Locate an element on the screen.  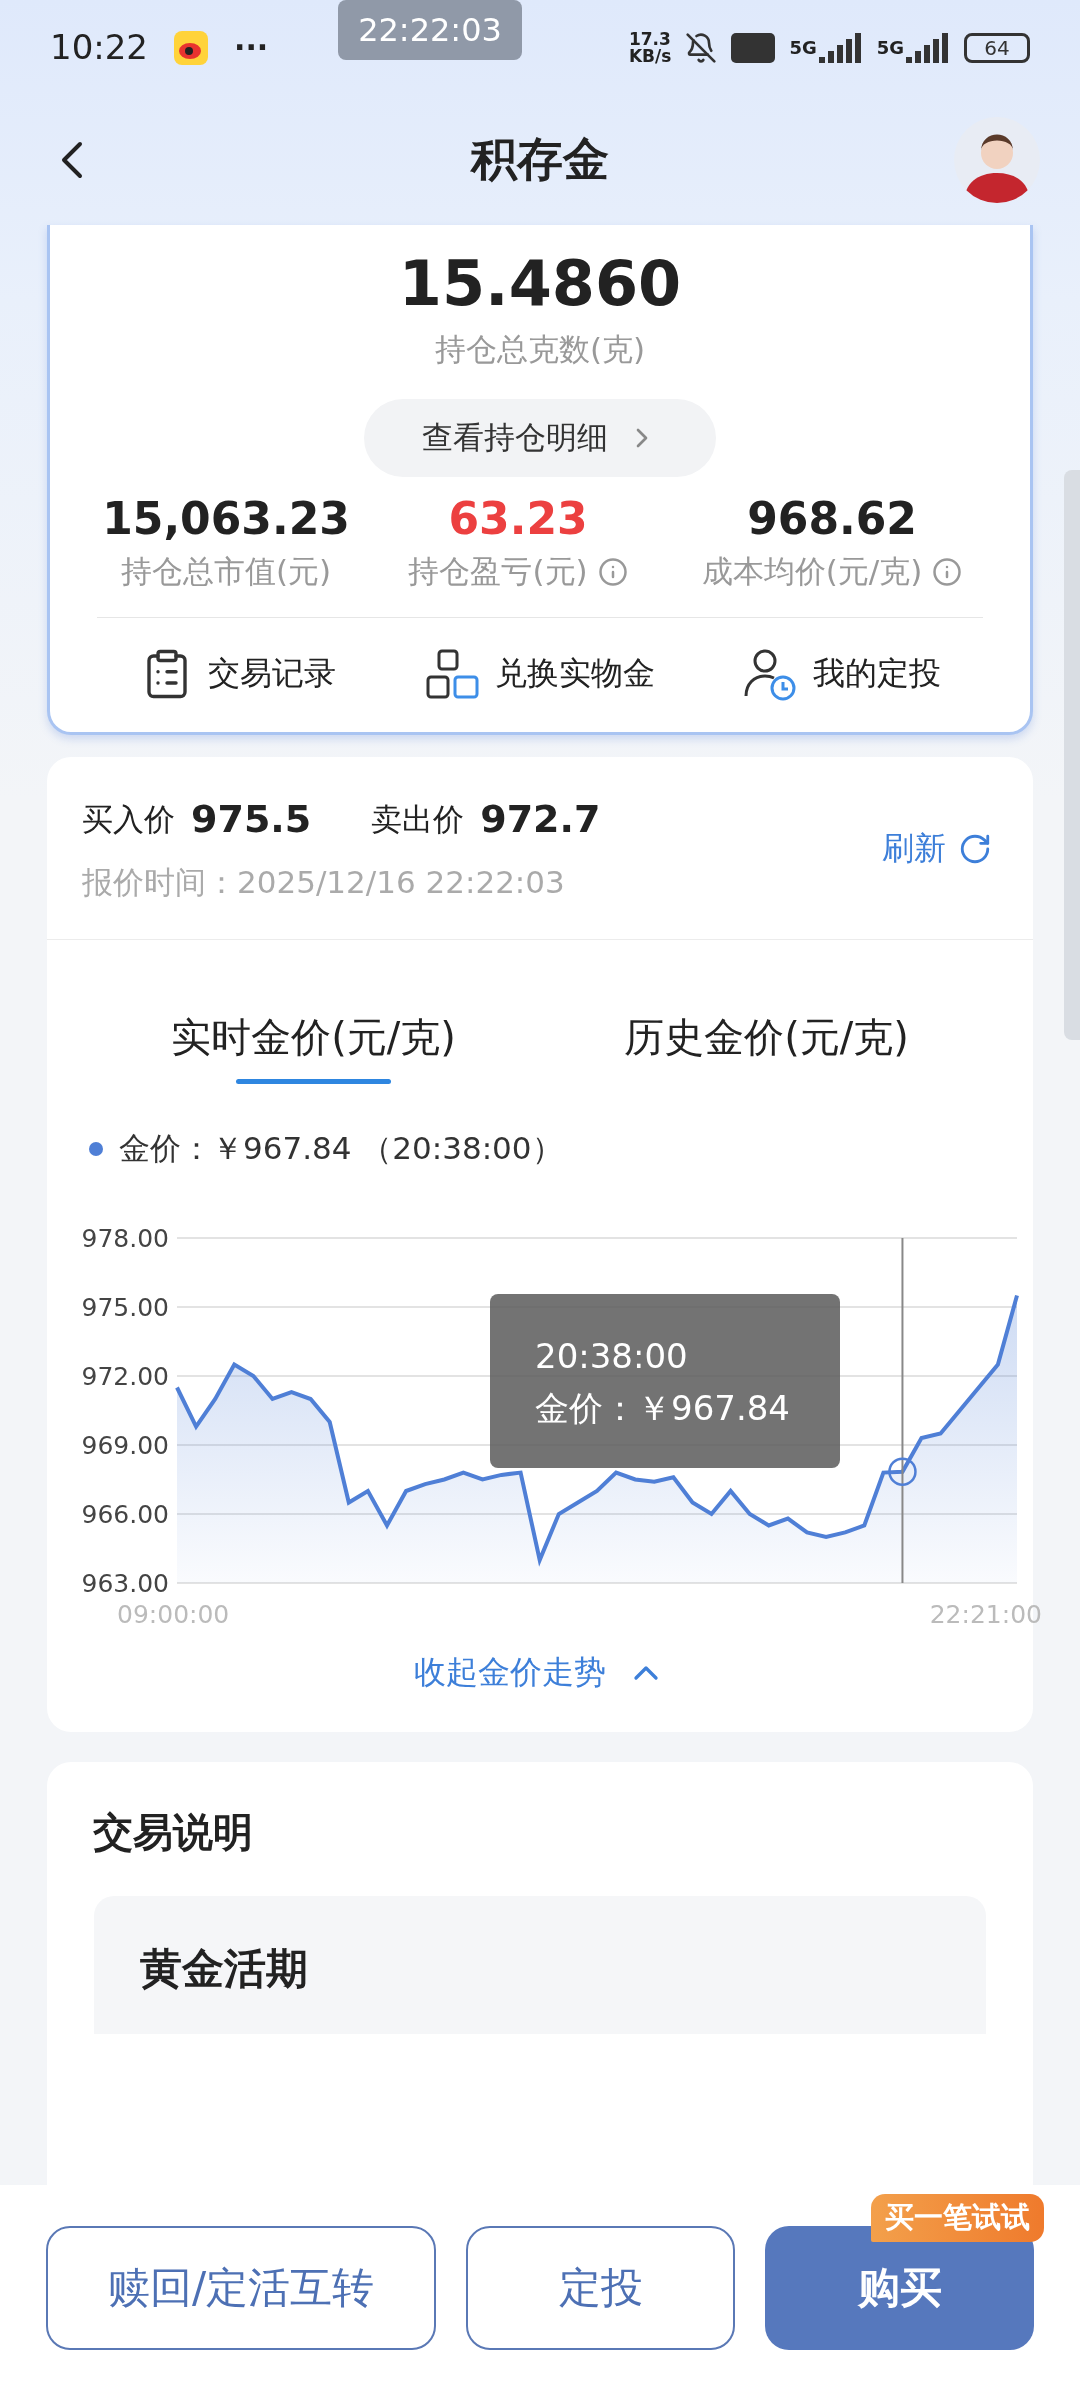
sell-price: 972.7 is located at coordinates (540, 819).